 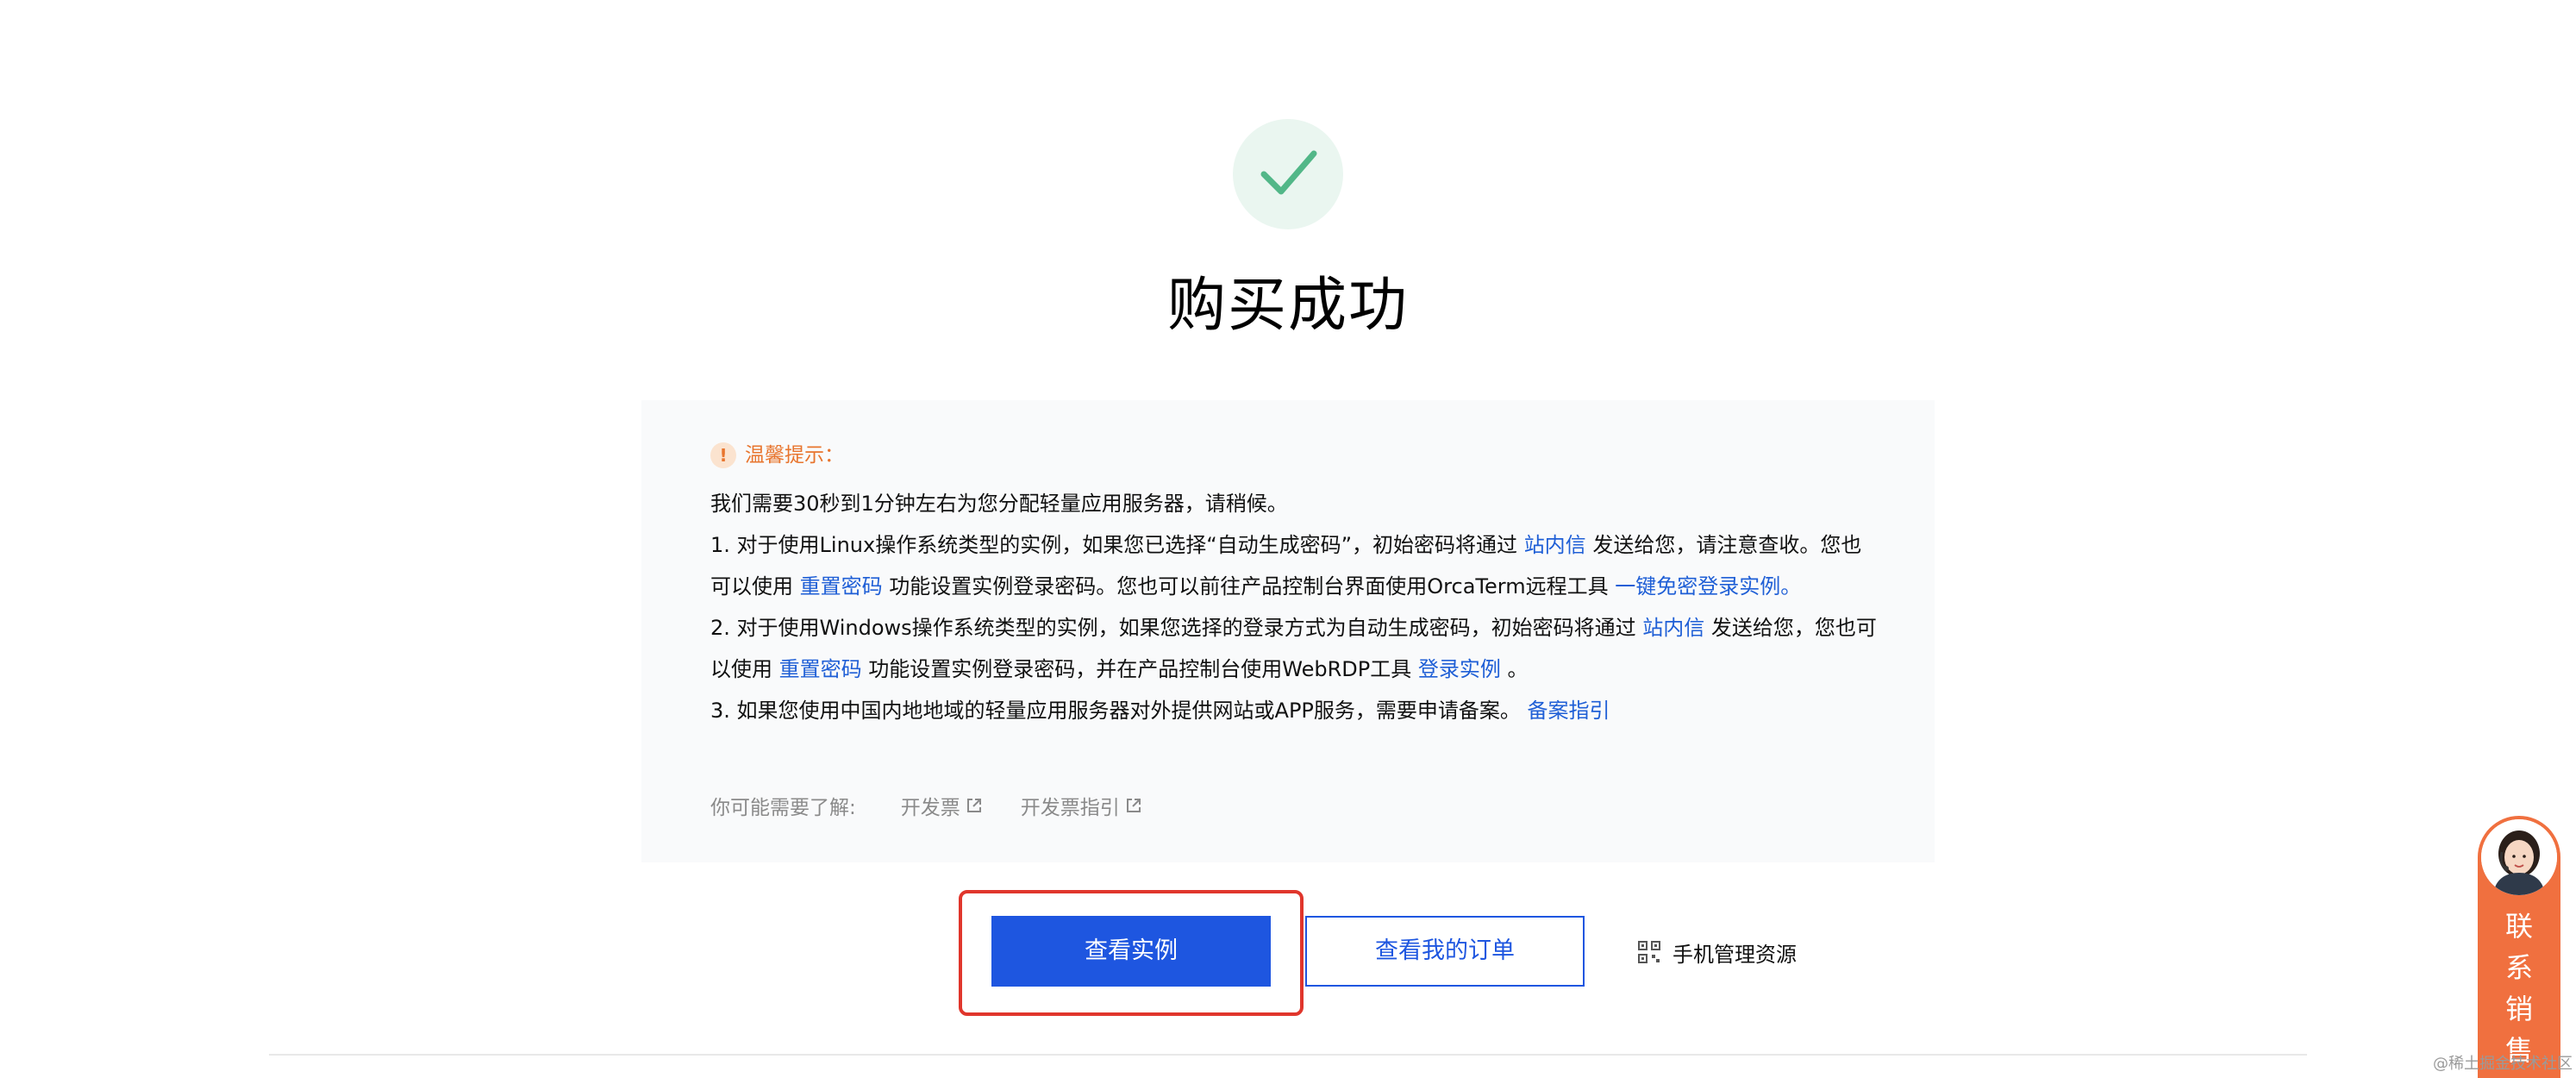 What do you see at coordinates (1649, 952) in the screenshot?
I see `qr-code-icon` at bounding box center [1649, 952].